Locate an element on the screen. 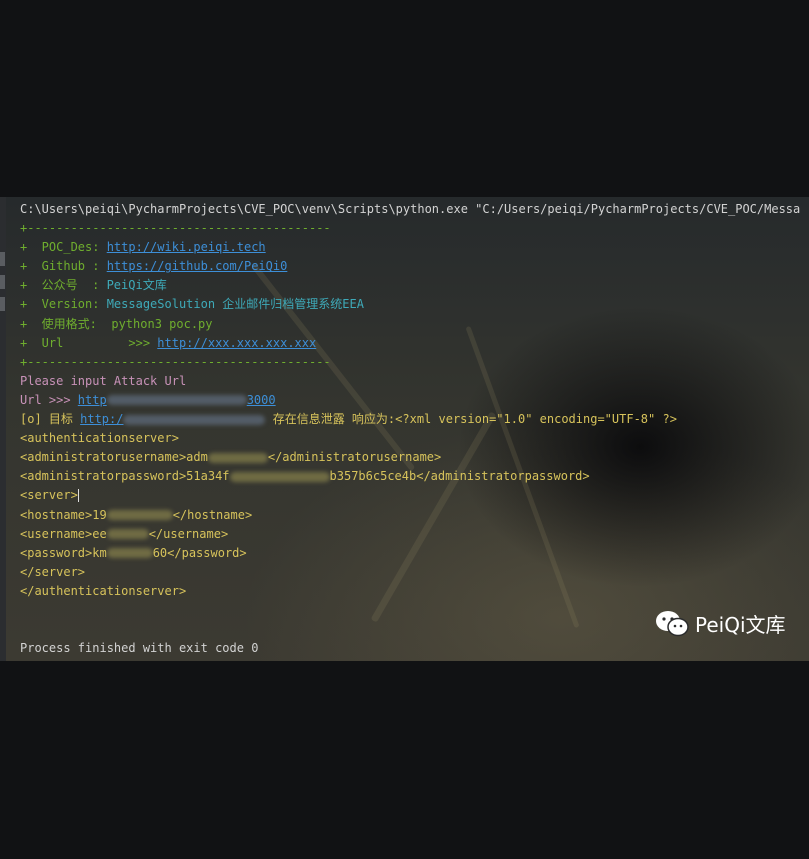 This screenshot has width=809, height=859. wechat-icon is located at coordinates (672, 623).